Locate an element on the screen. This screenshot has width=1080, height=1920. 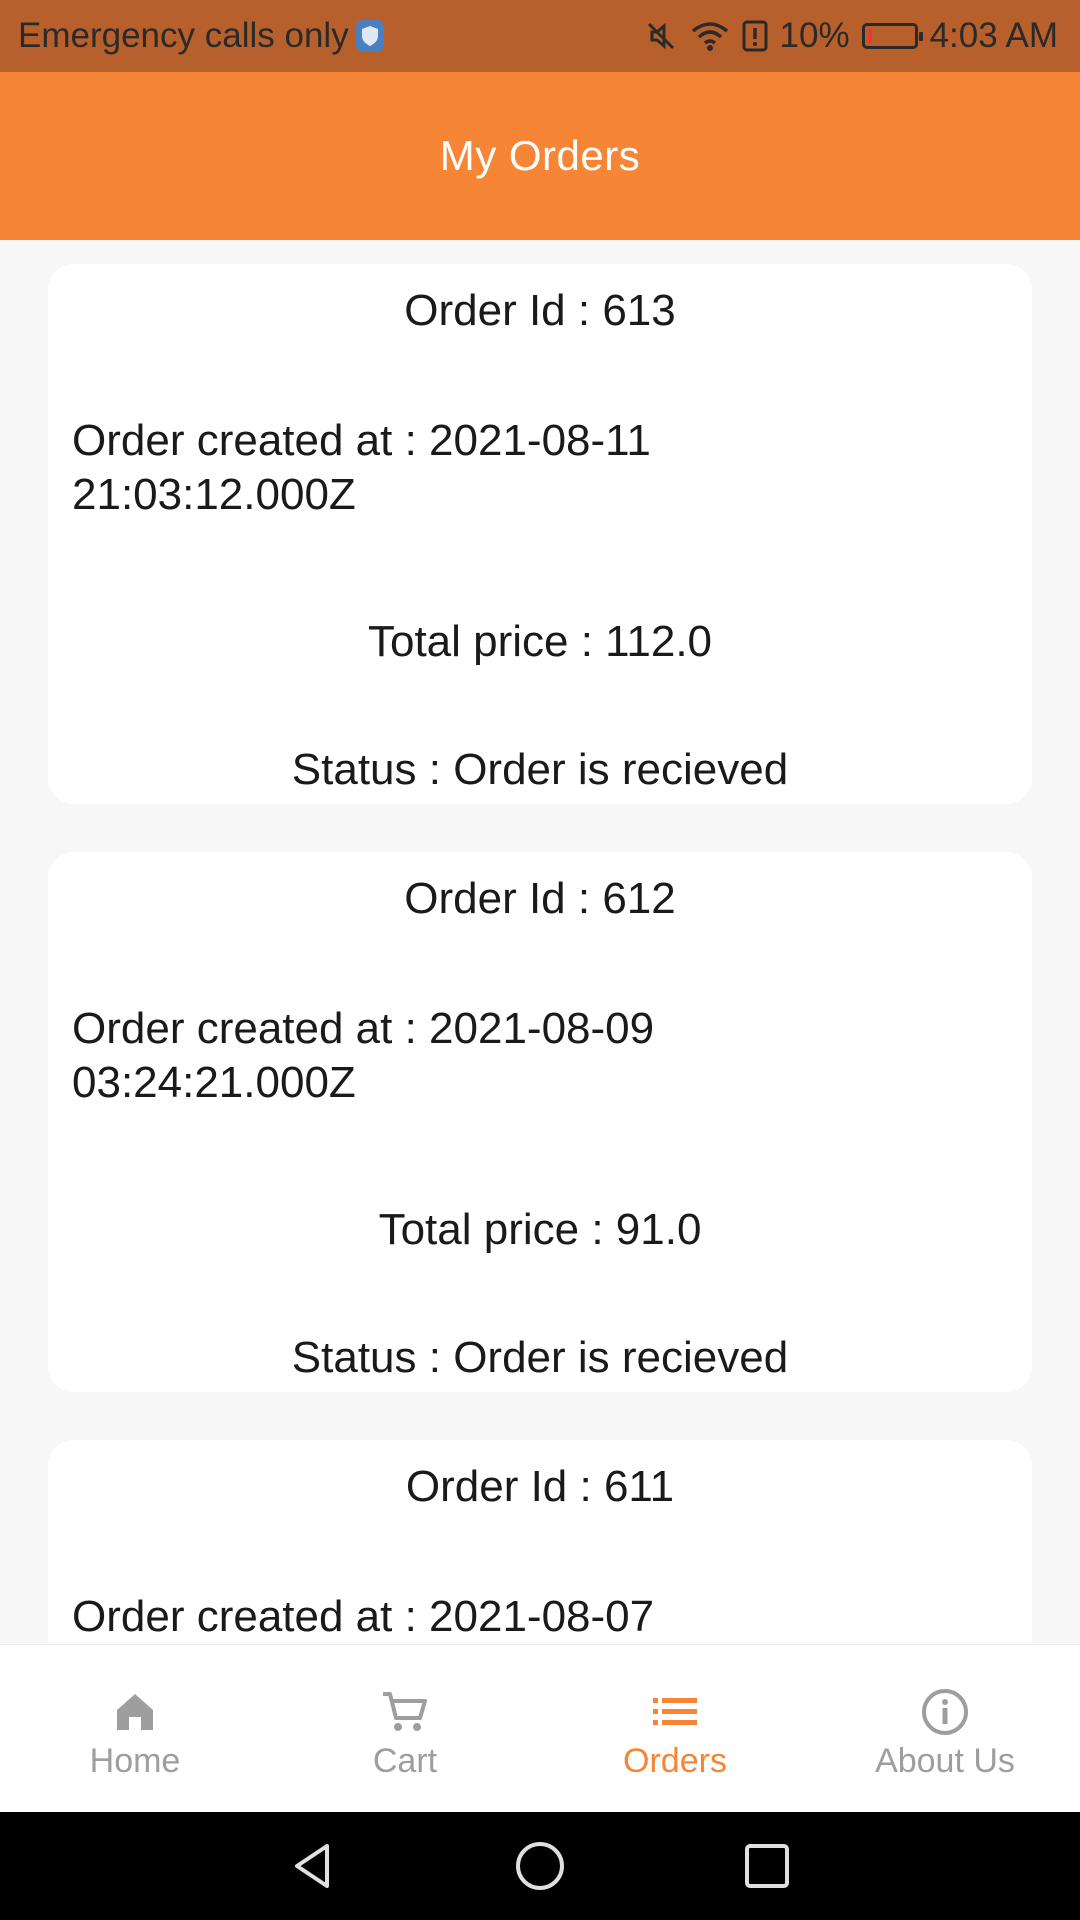
nav-item-cart: Cart is located at coordinates (405, 1729).